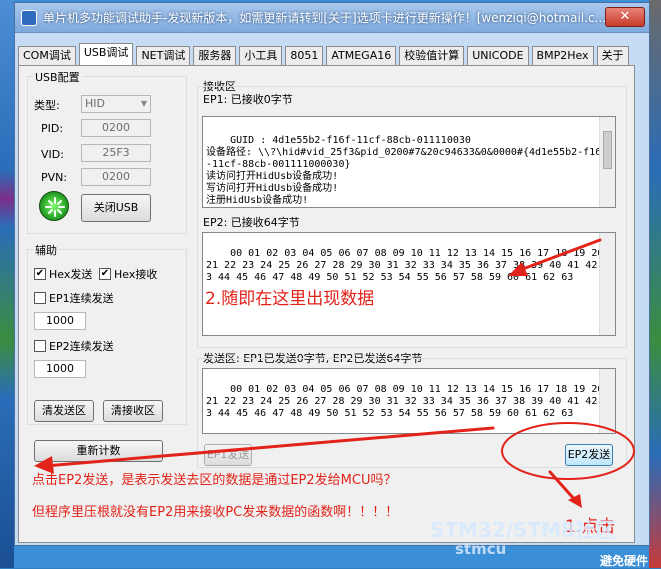 The height and width of the screenshot is (569, 661). I want to click on arrow-line-to-click-hint, so click(562, 486).